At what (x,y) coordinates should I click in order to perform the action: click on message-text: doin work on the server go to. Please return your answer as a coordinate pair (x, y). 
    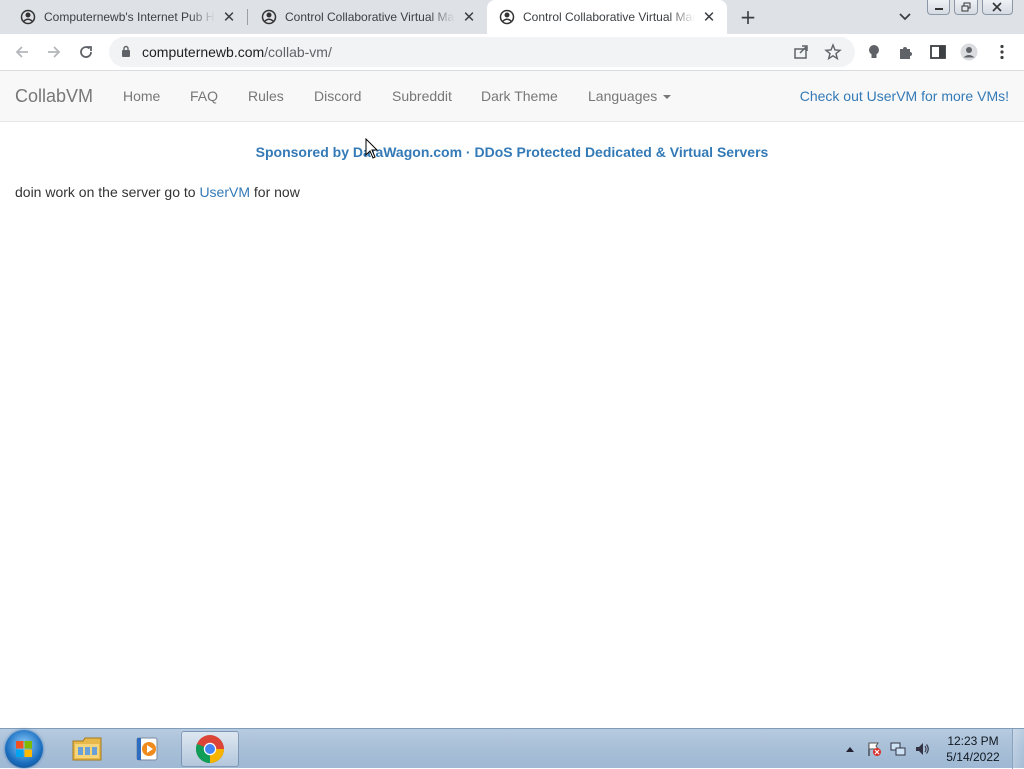
    Looking at the image, I should click on (107, 192).